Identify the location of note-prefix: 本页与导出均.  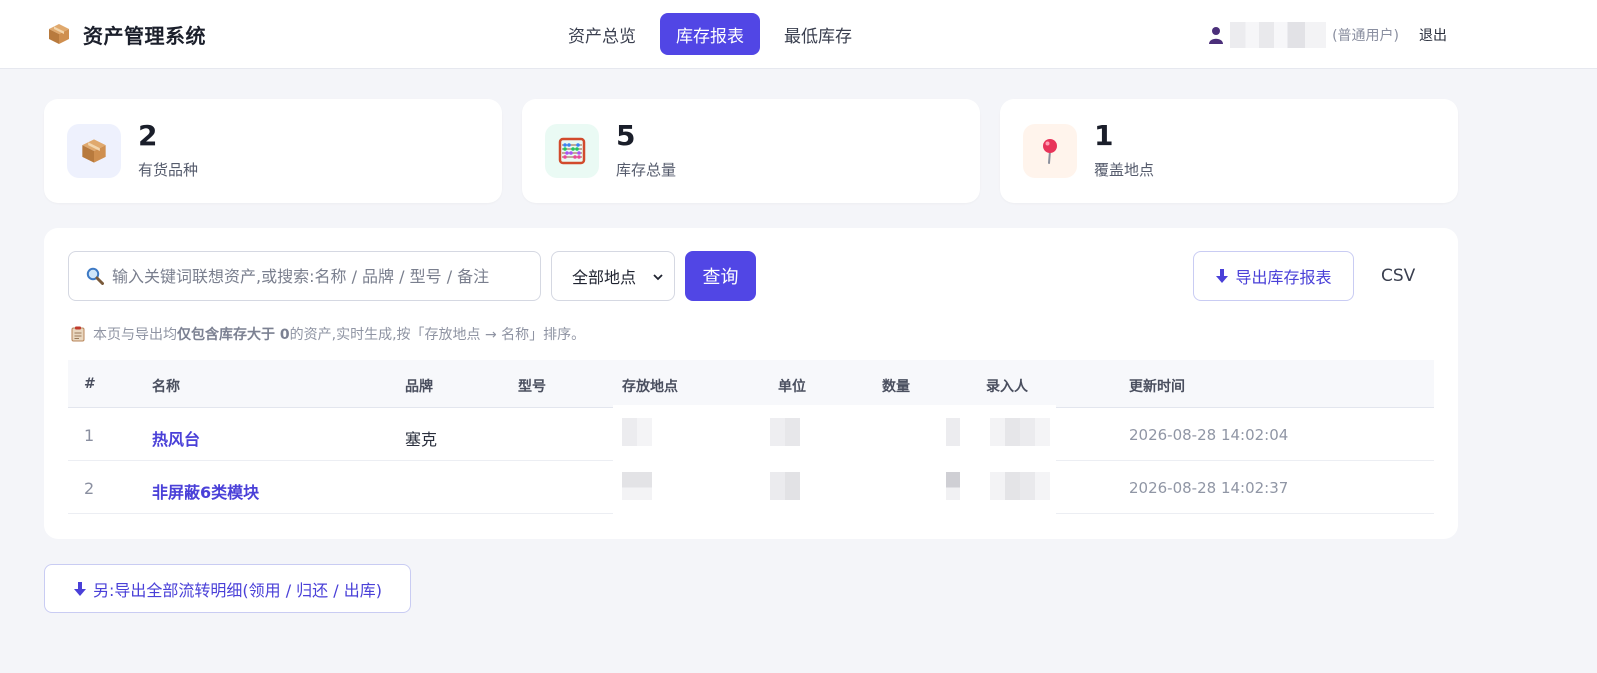
(135, 335).